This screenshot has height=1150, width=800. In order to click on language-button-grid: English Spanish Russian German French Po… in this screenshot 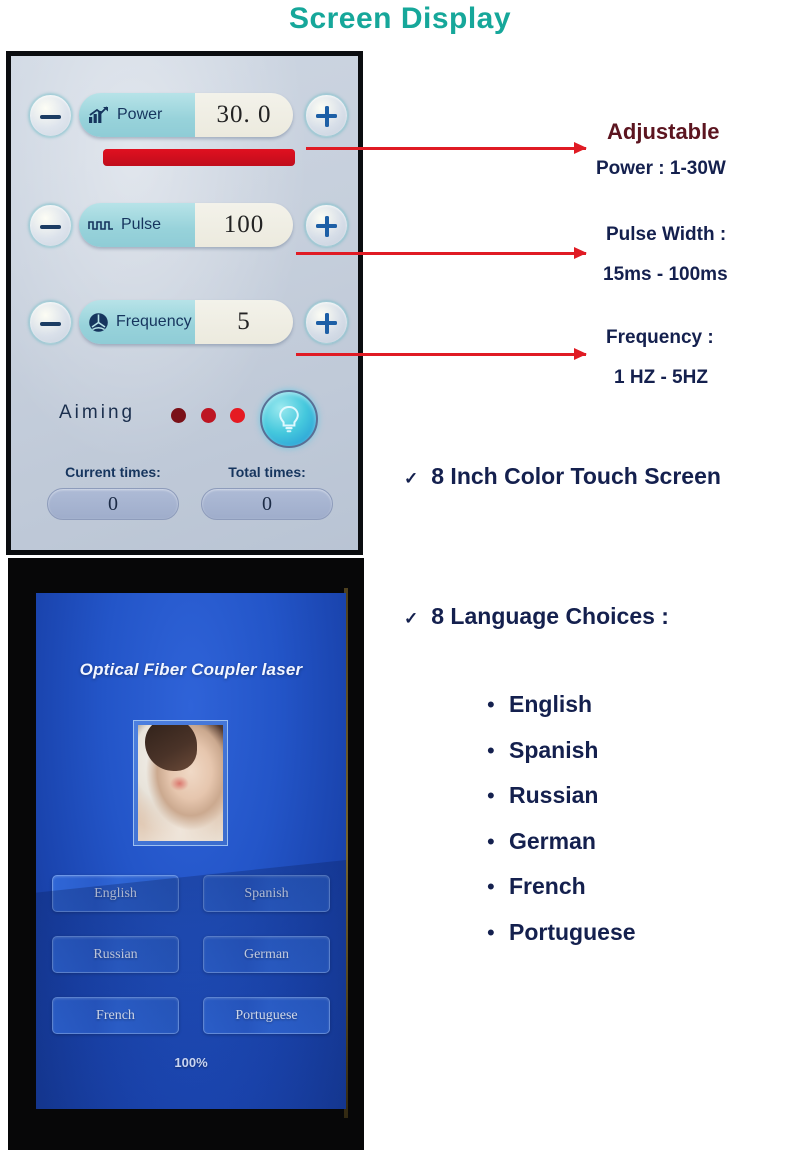, I will do `click(191, 954)`.